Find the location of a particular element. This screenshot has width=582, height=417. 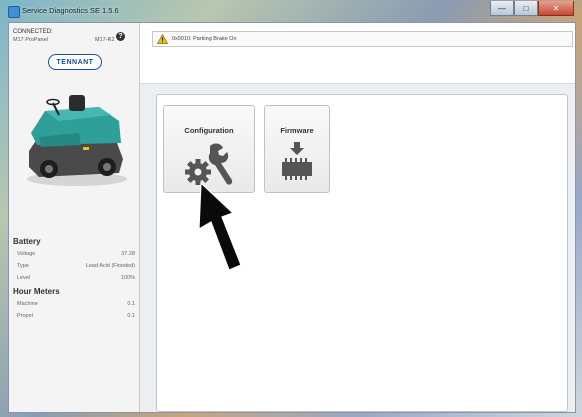

logo-text: TENNANT is located at coordinates (75, 62).